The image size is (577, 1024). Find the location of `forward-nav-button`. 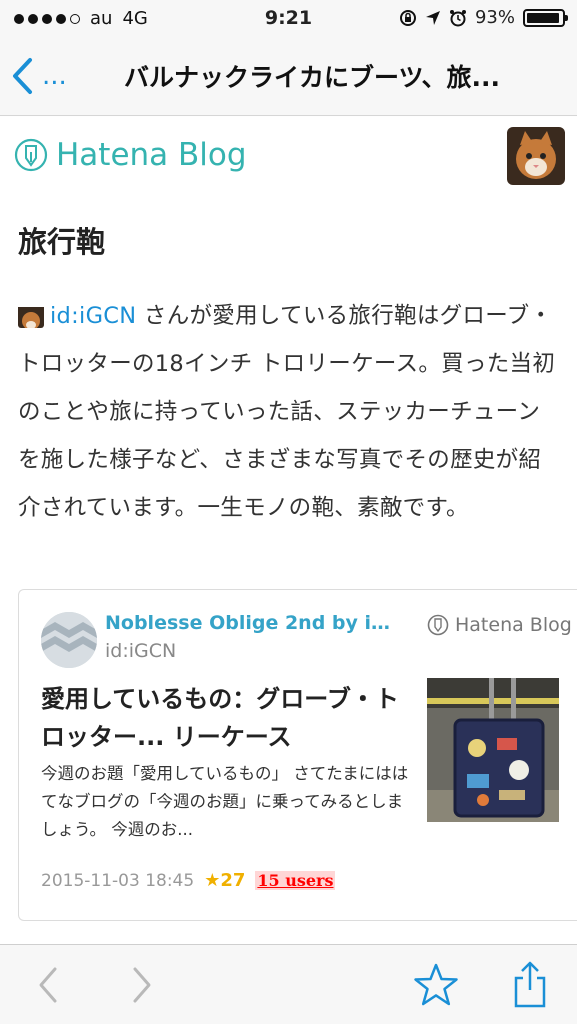

forward-nav-button is located at coordinates (142, 985).